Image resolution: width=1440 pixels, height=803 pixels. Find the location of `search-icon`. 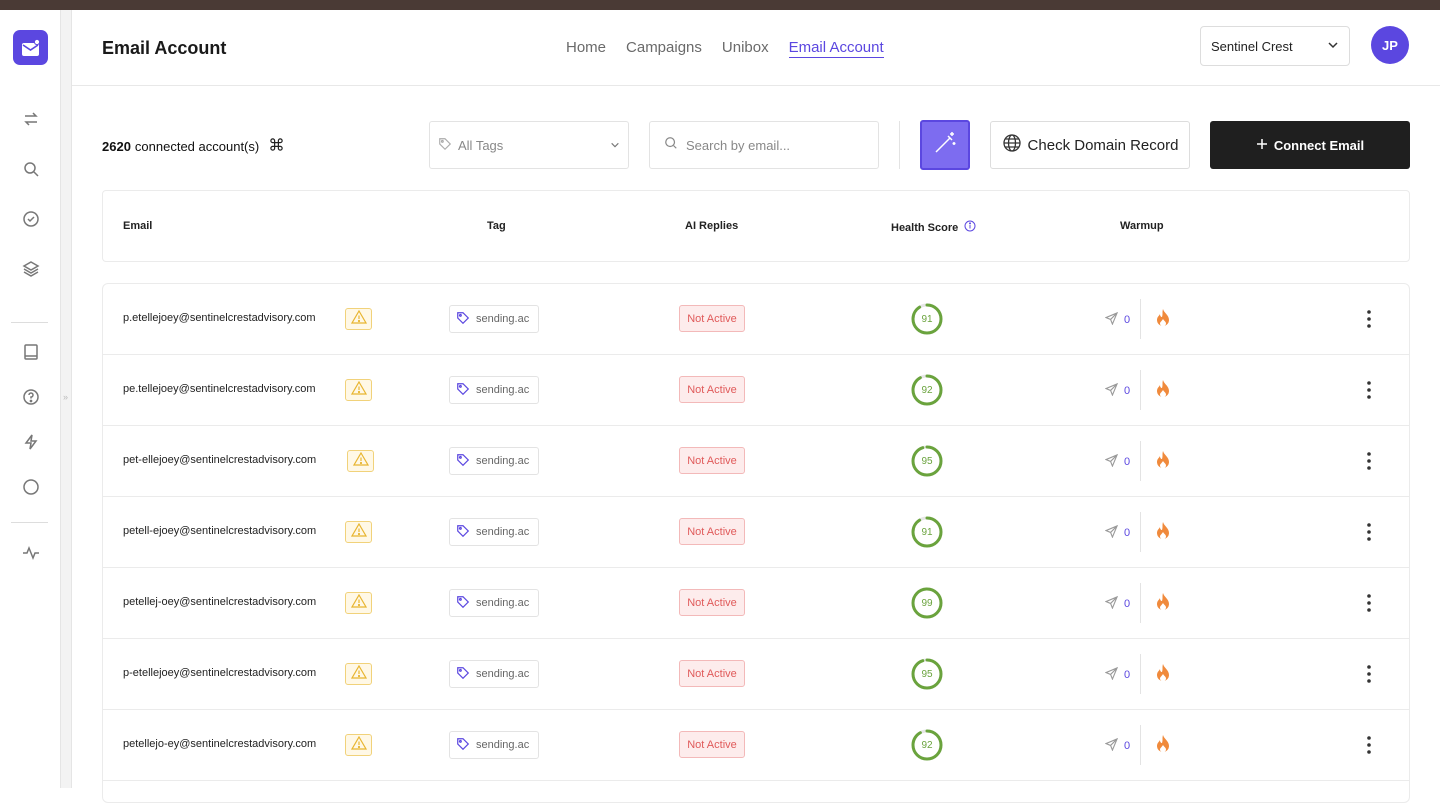

search-icon is located at coordinates (30, 168).